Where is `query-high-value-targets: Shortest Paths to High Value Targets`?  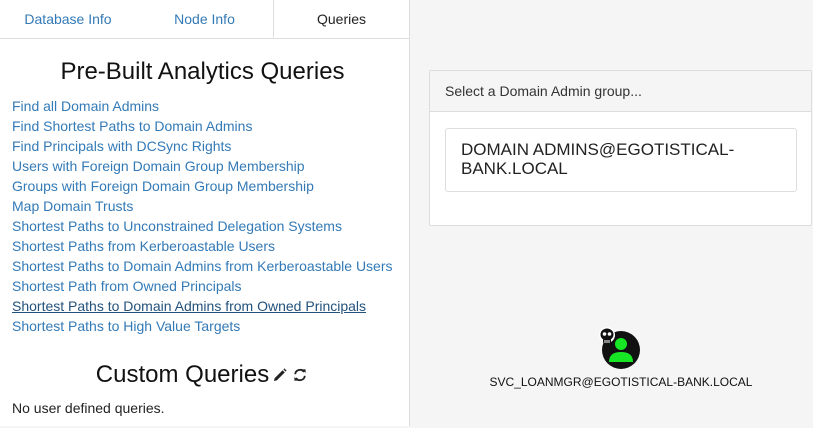 query-high-value-targets: Shortest Paths to High Value Targets is located at coordinates (202, 326).